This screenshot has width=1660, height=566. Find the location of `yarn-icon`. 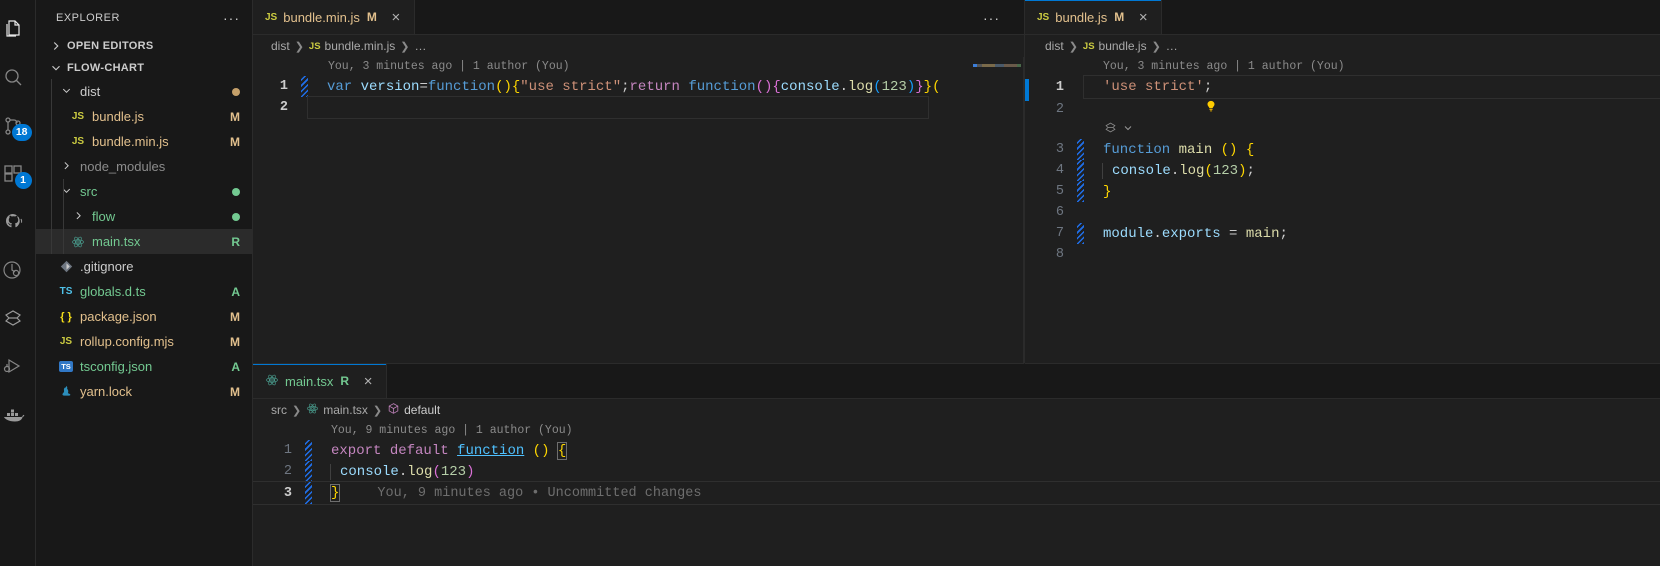

yarn-icon is located at coordinates (66, 391).